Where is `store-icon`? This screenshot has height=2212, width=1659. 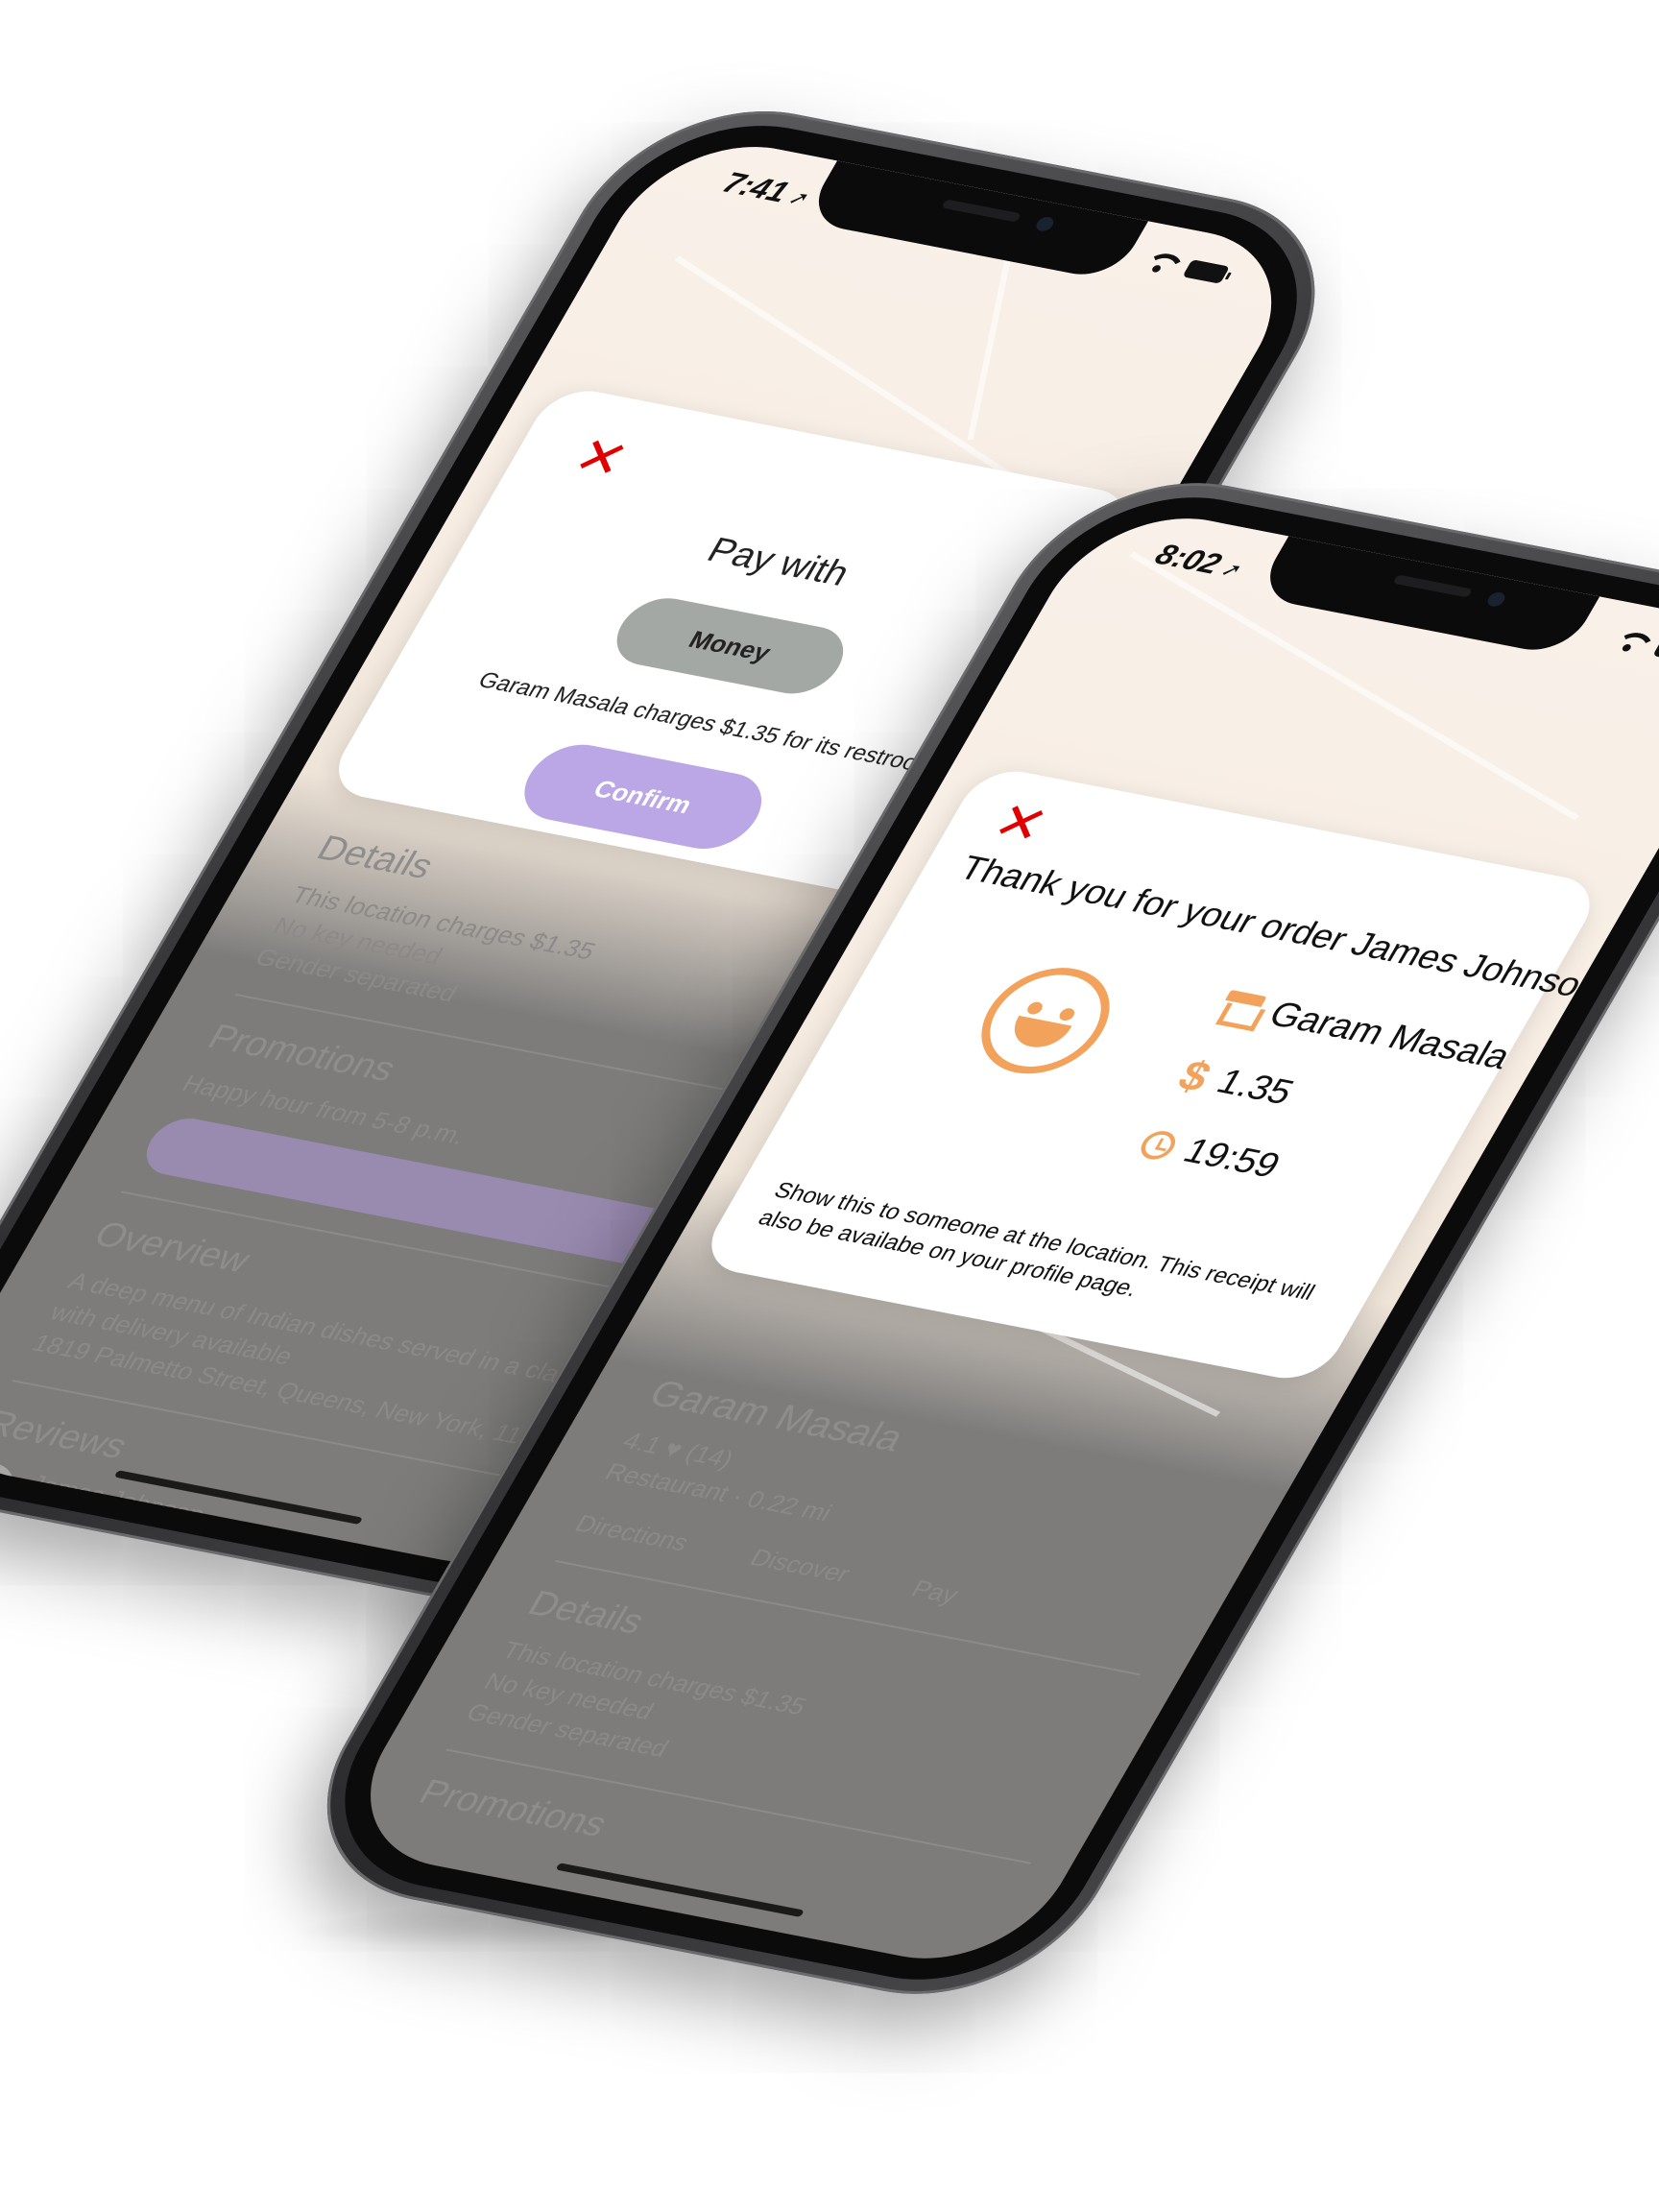
store-icon is located at coordinates (1240, 1007).